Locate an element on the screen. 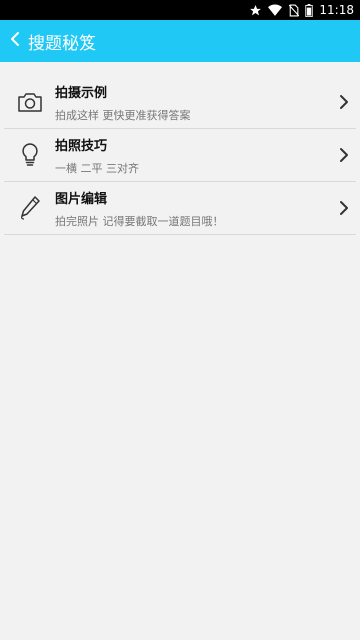 The width and height of the screenshot is (360, 640). status-bar: 11:18 is located at coordinates (180, 10).